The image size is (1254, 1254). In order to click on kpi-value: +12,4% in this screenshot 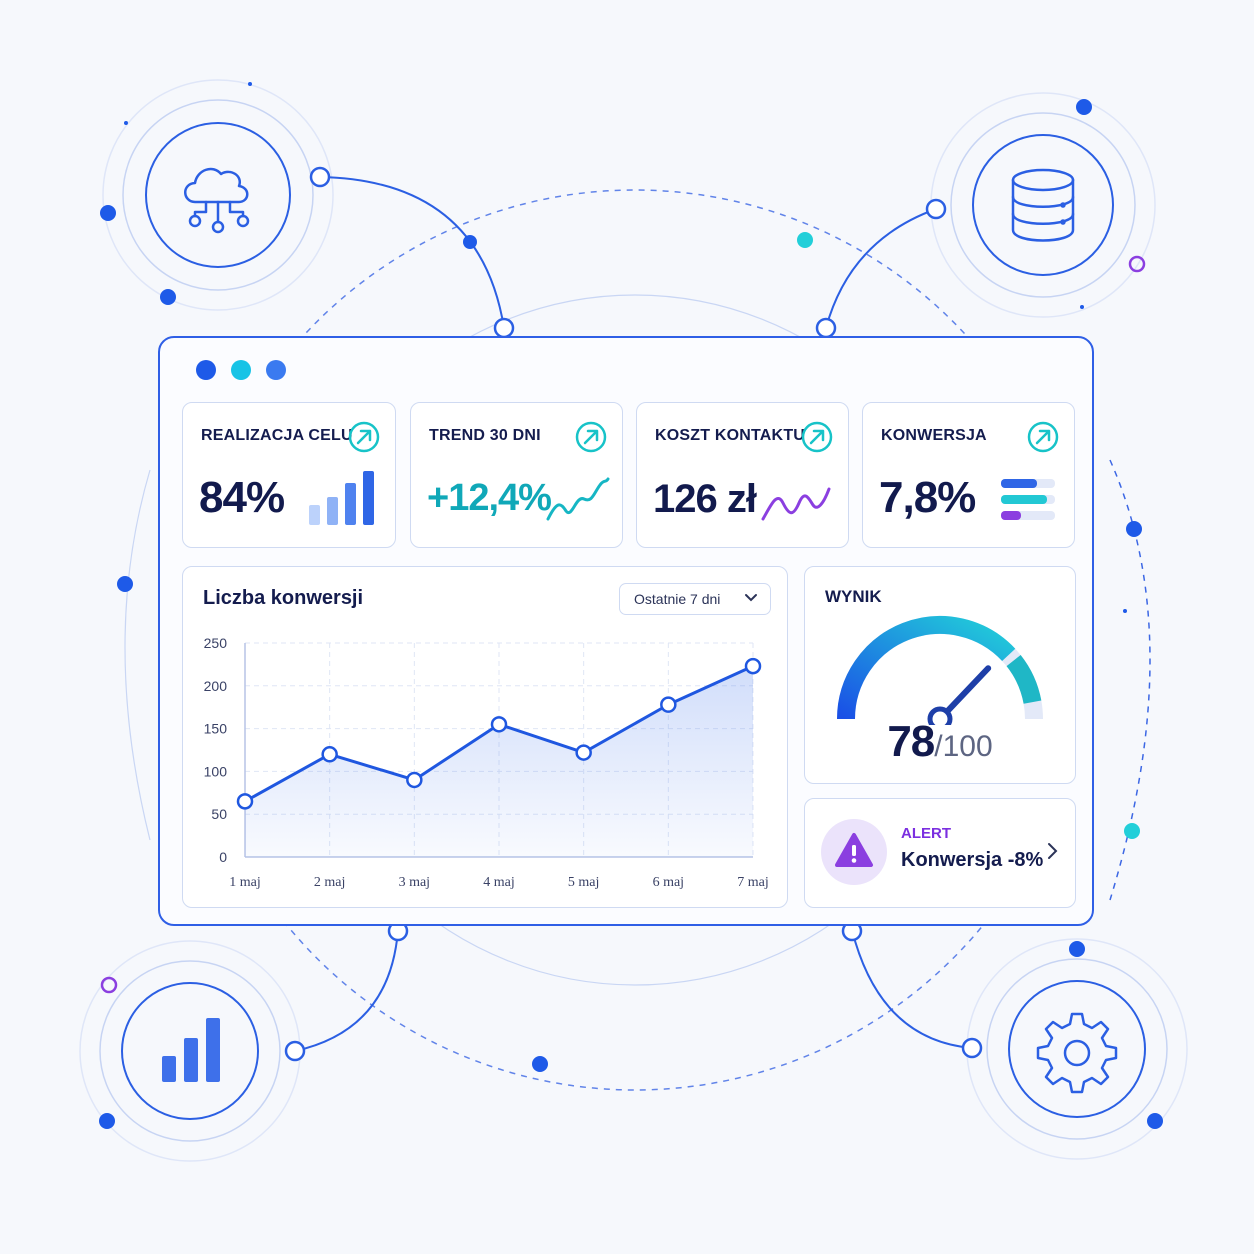, I will do `click(489, 498)`.